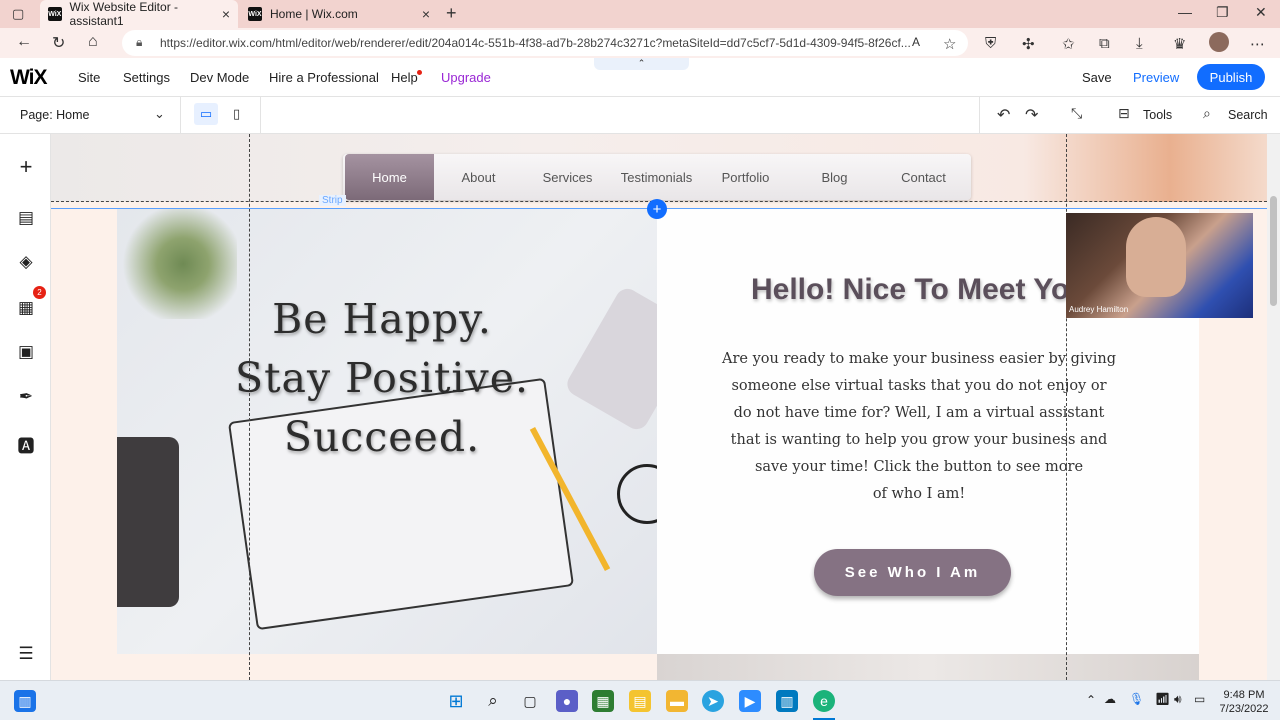 Image resolution: width=1280 pixels, height=720 pixels. What do you see at coordinates (324, 77) in the screenshot?
I see `menu-hire-professional: Hire a Professional` at bounding box center [324, 77].